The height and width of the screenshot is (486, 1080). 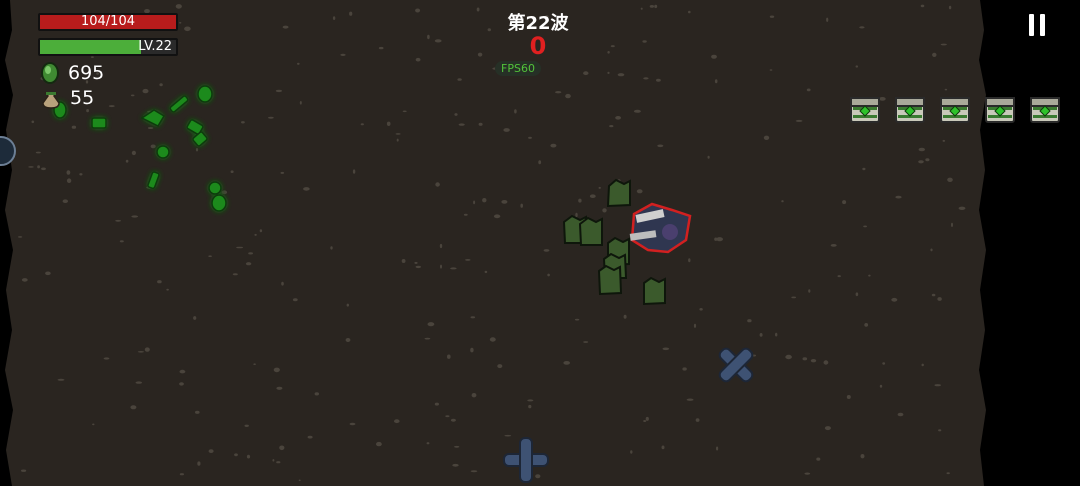 What do you see at coordinates (957, 110) in the screenshot?
I see `treasure-chest-row` at bounding box center [957, 110].